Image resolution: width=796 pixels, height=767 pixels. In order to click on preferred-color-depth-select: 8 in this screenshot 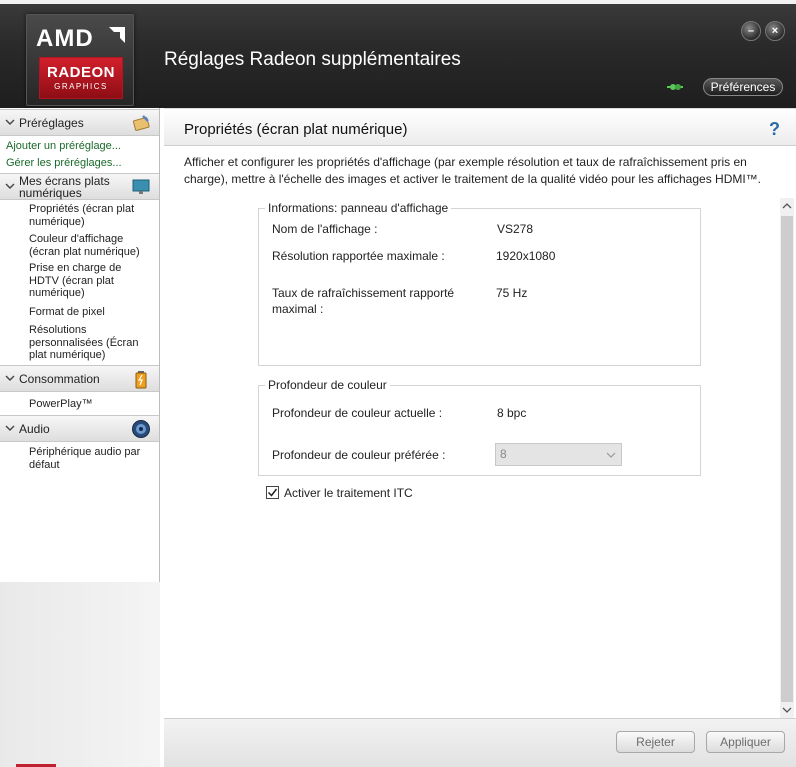, I will do `click(558, 454)`.